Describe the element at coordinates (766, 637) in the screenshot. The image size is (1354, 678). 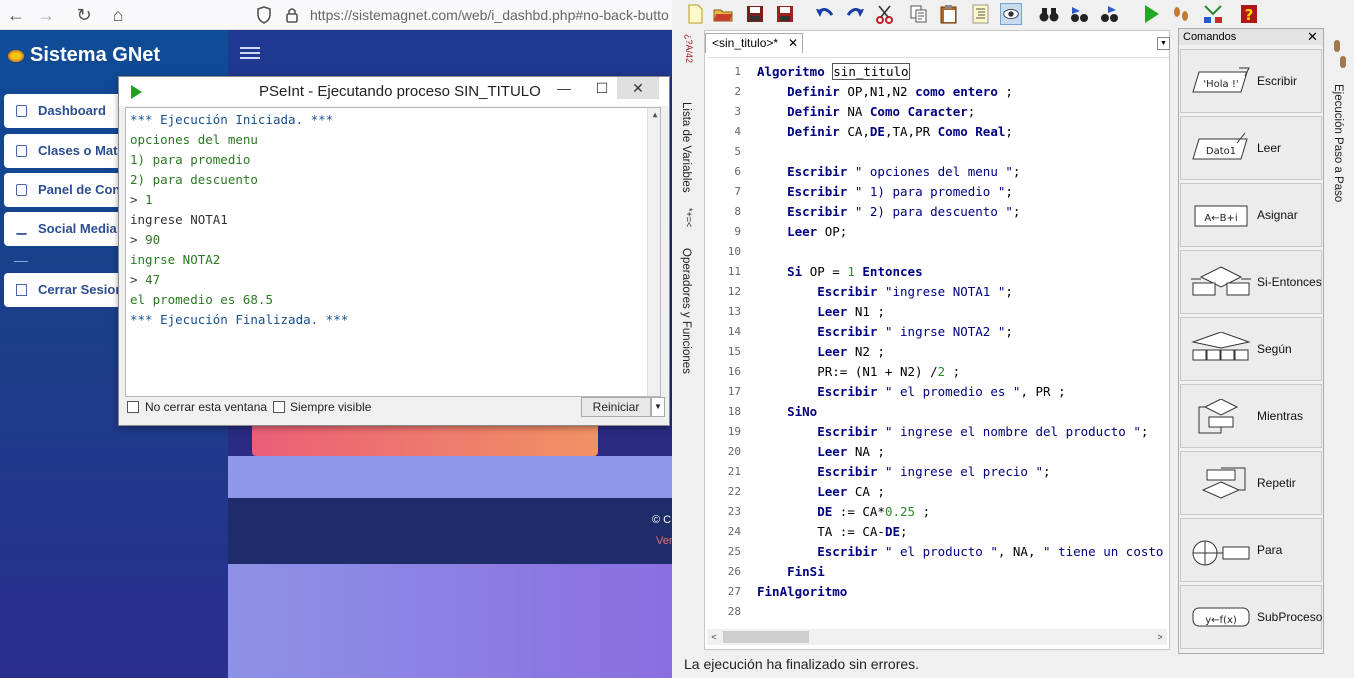
I see `scroll-thumb` at that location.